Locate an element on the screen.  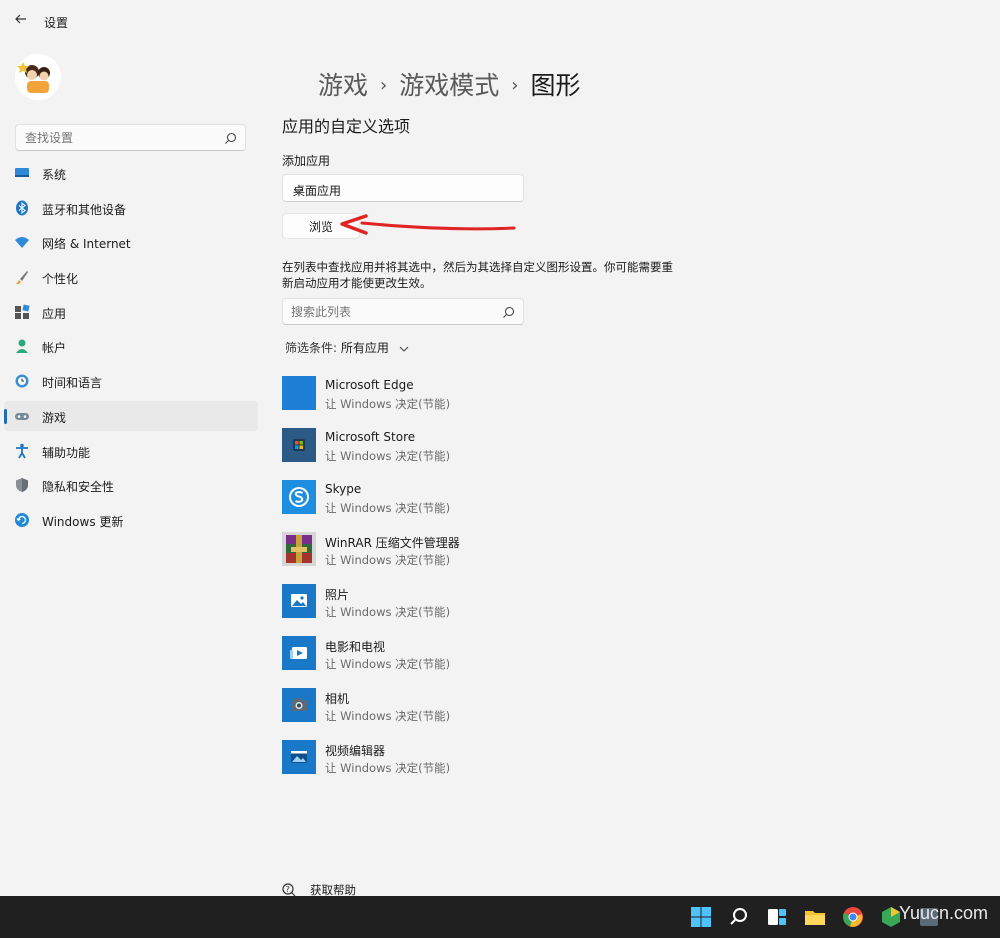
app-name: 照片 is located at coordinates (337, 595).